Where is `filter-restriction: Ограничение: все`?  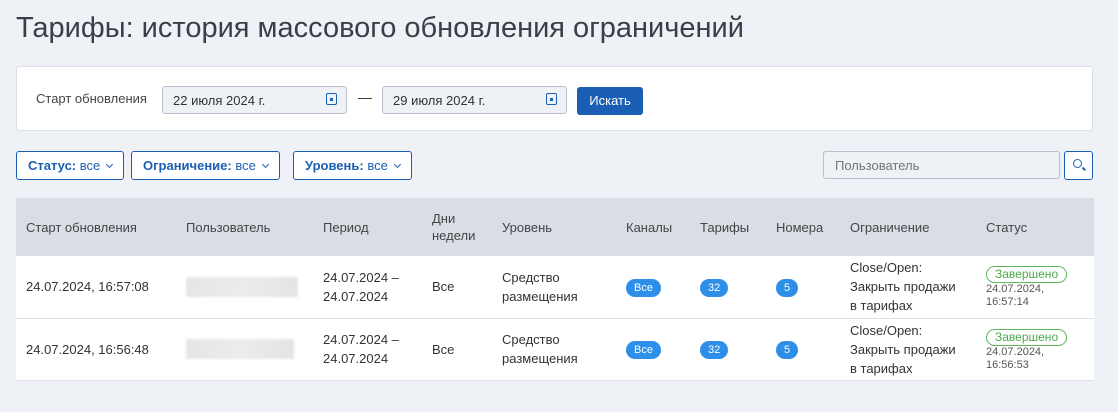
filter-restriction: Ограничение: все is located at coordinates (205, 165).